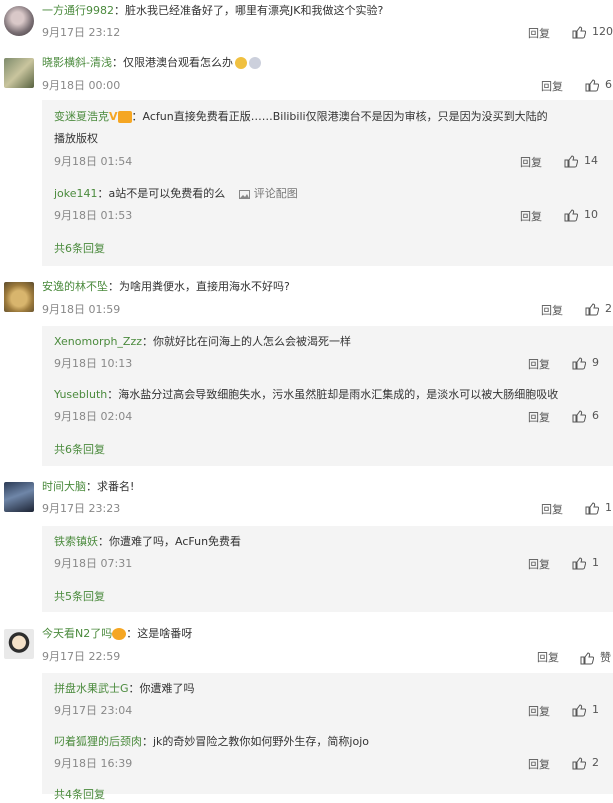  What do you see at coordinates (170, 541) in the screenshot?
I see `reply-text: ：你遭难了吗，AcFun免费看` at bounding box center [170, 541].